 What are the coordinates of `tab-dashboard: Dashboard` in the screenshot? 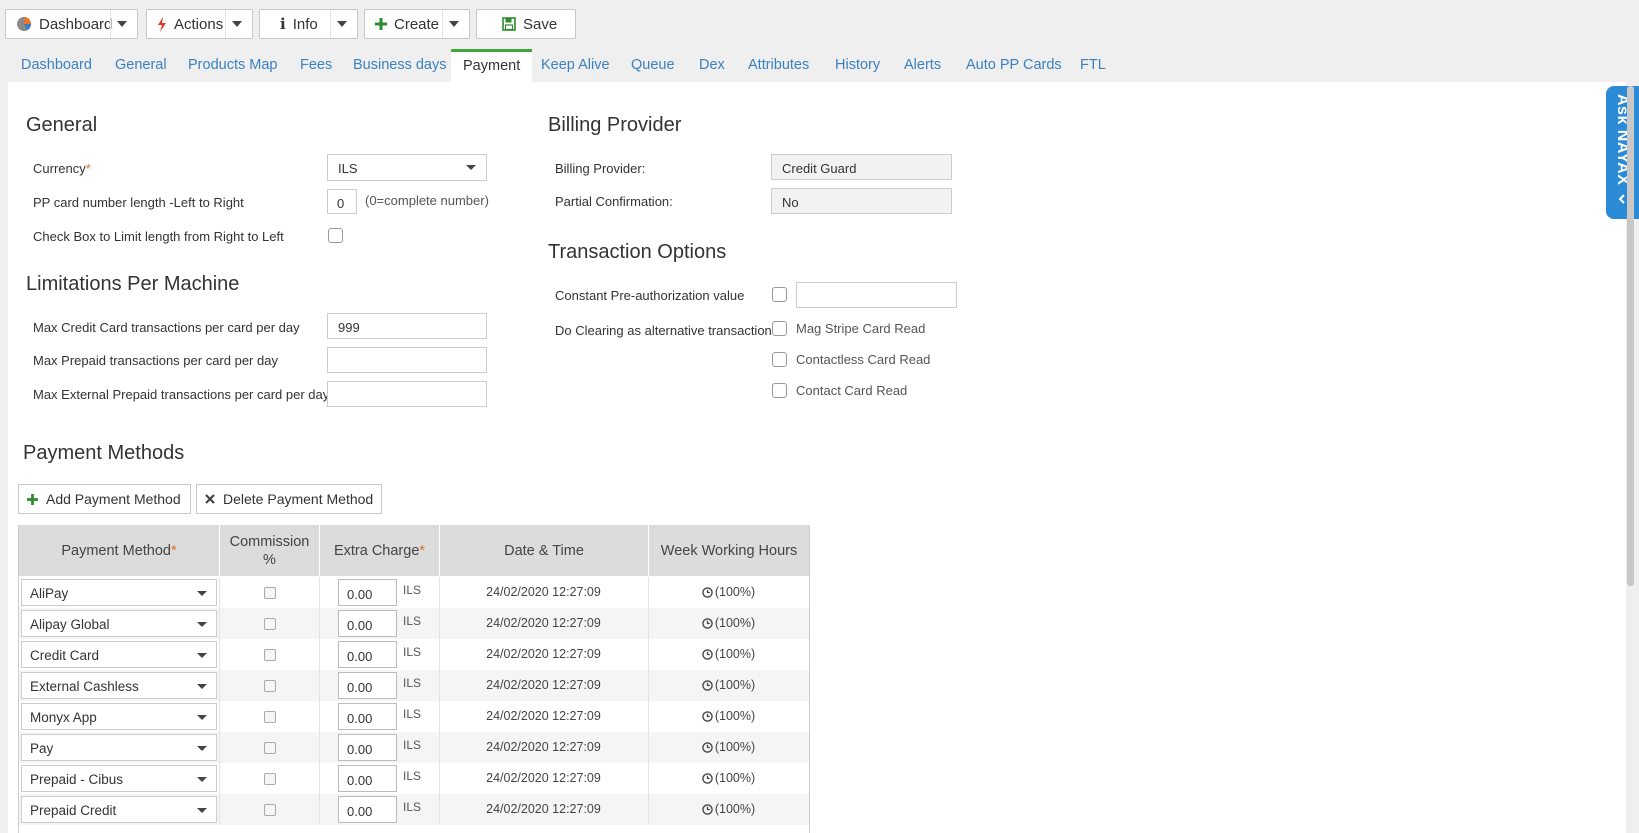 It's located at (56, 65).